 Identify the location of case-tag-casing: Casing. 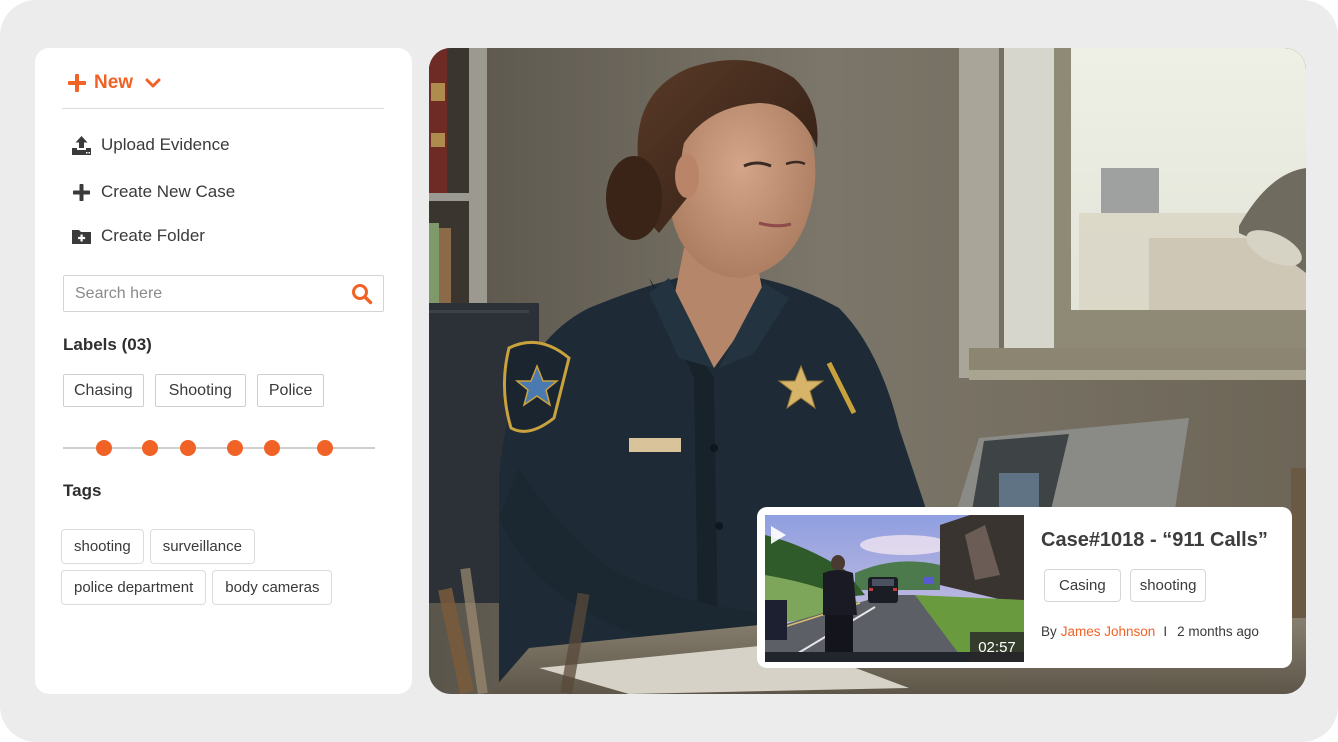
(1082, 585).